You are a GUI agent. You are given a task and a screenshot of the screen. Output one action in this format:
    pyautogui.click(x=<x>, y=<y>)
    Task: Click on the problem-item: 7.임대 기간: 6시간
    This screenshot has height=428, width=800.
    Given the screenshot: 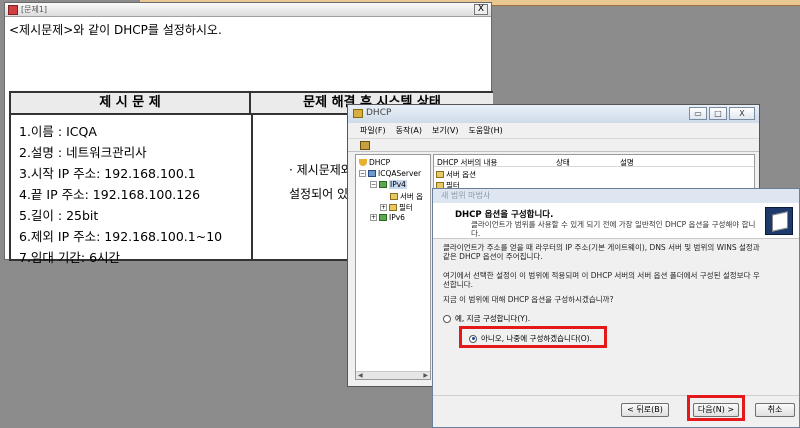 What is the action you would take?
    pyautogui.click(x=70, y=257)
    